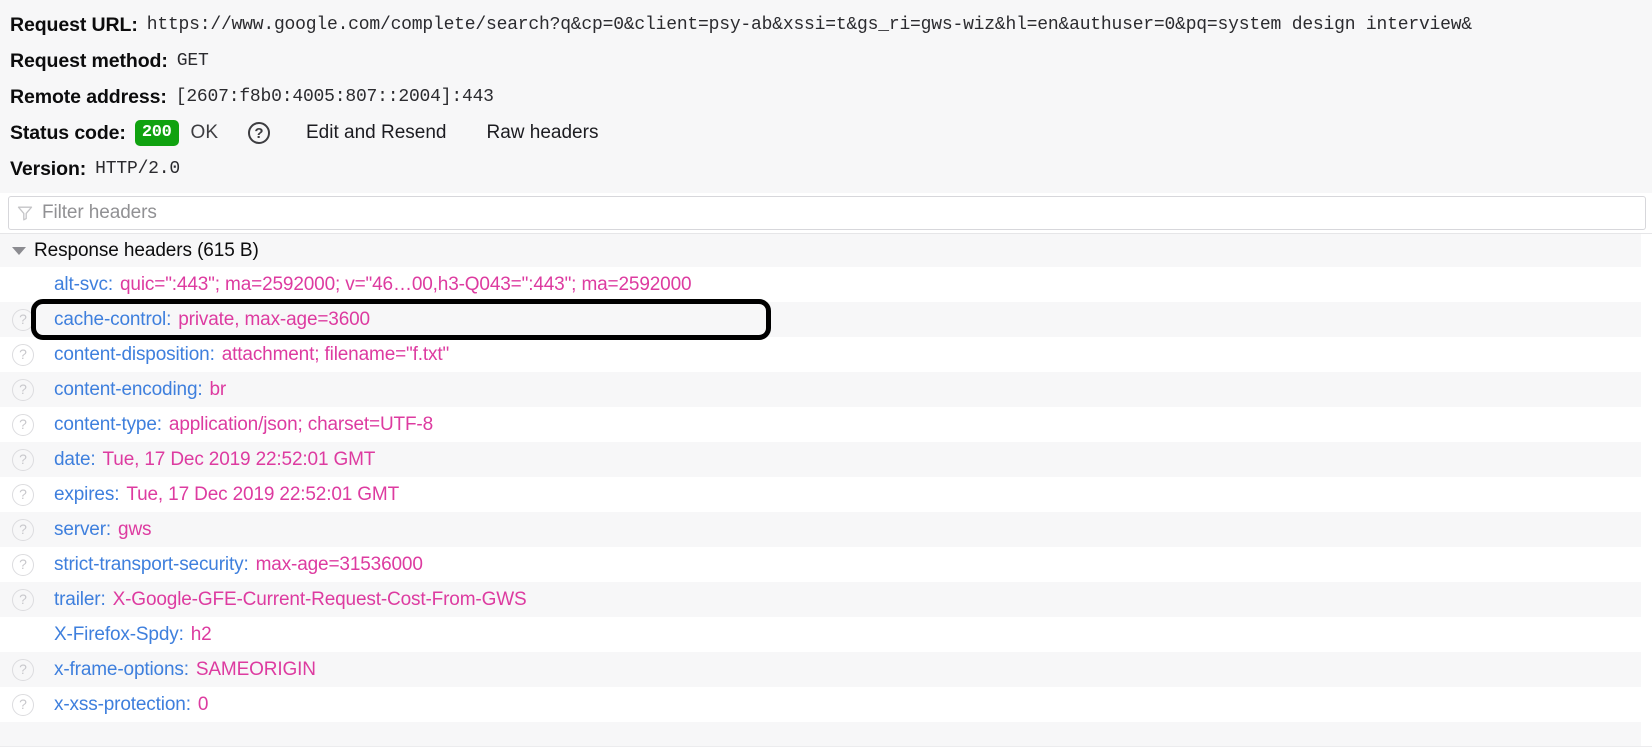 This screenshot has width=1652, height=752. I want to click on header-row-date: ? date: Tue, 17 Dec 2019 22:52:01 GMT, so click(826, 459).